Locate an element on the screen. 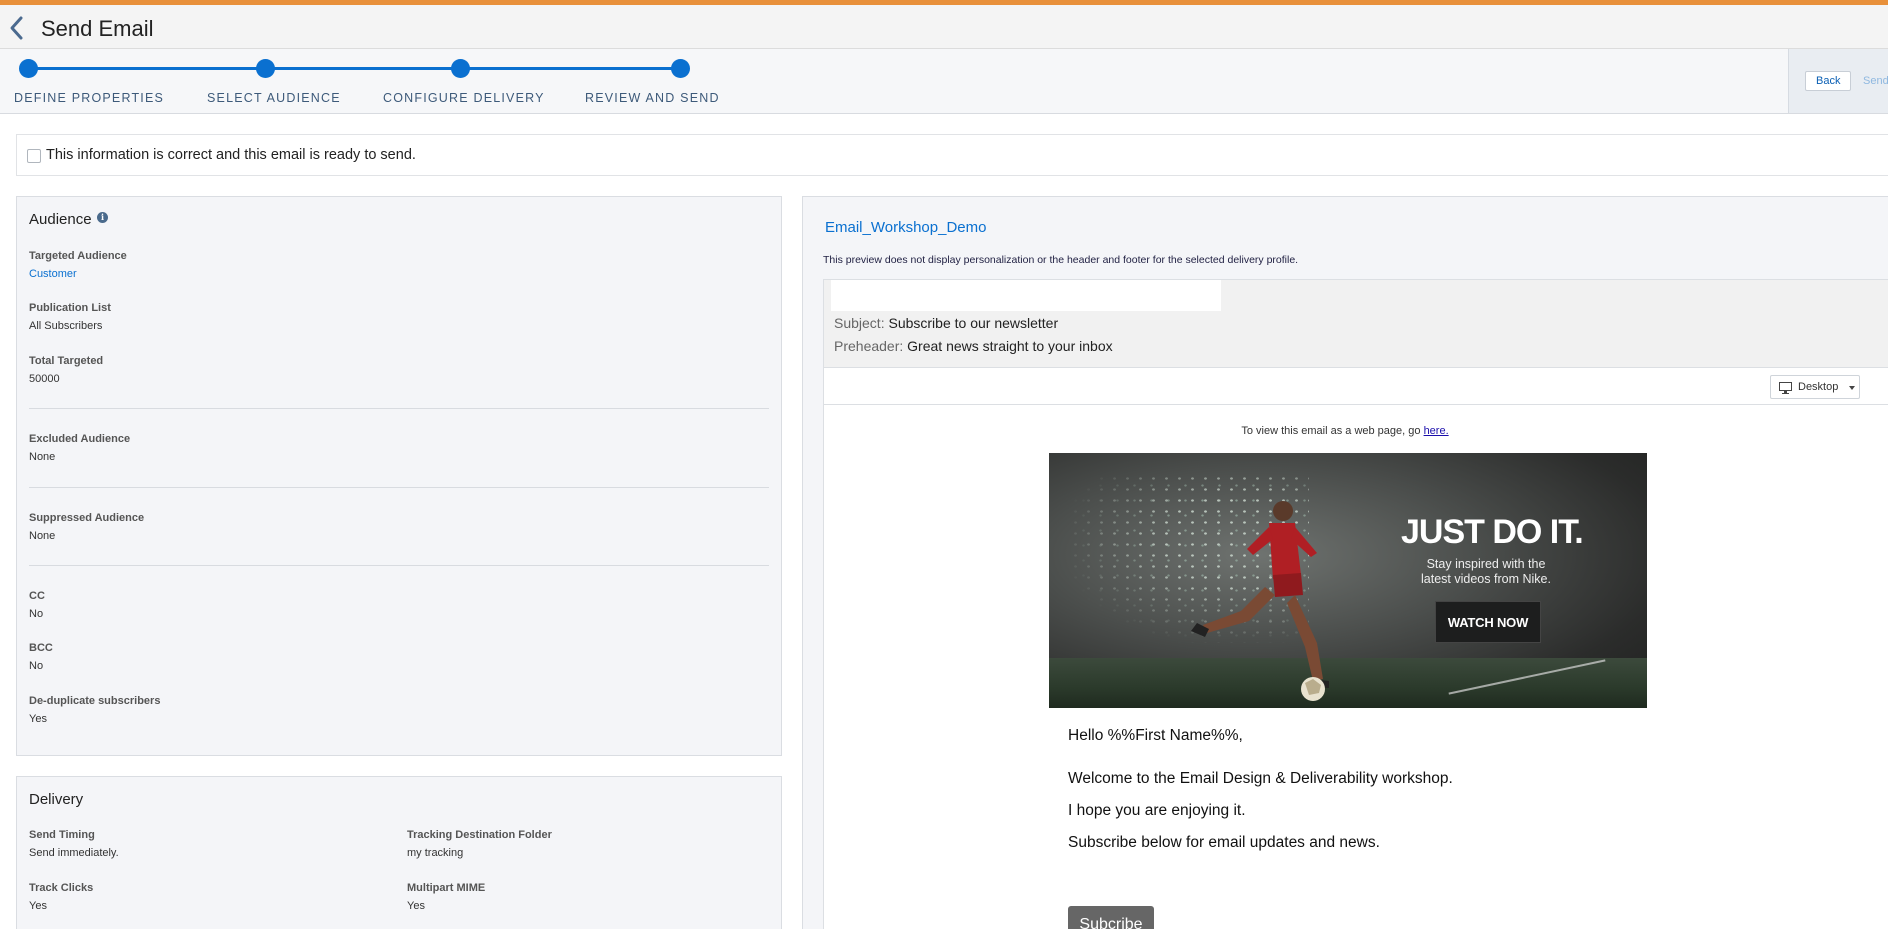  send-timing-label: Send Timing is located at coordinates (62, 835).